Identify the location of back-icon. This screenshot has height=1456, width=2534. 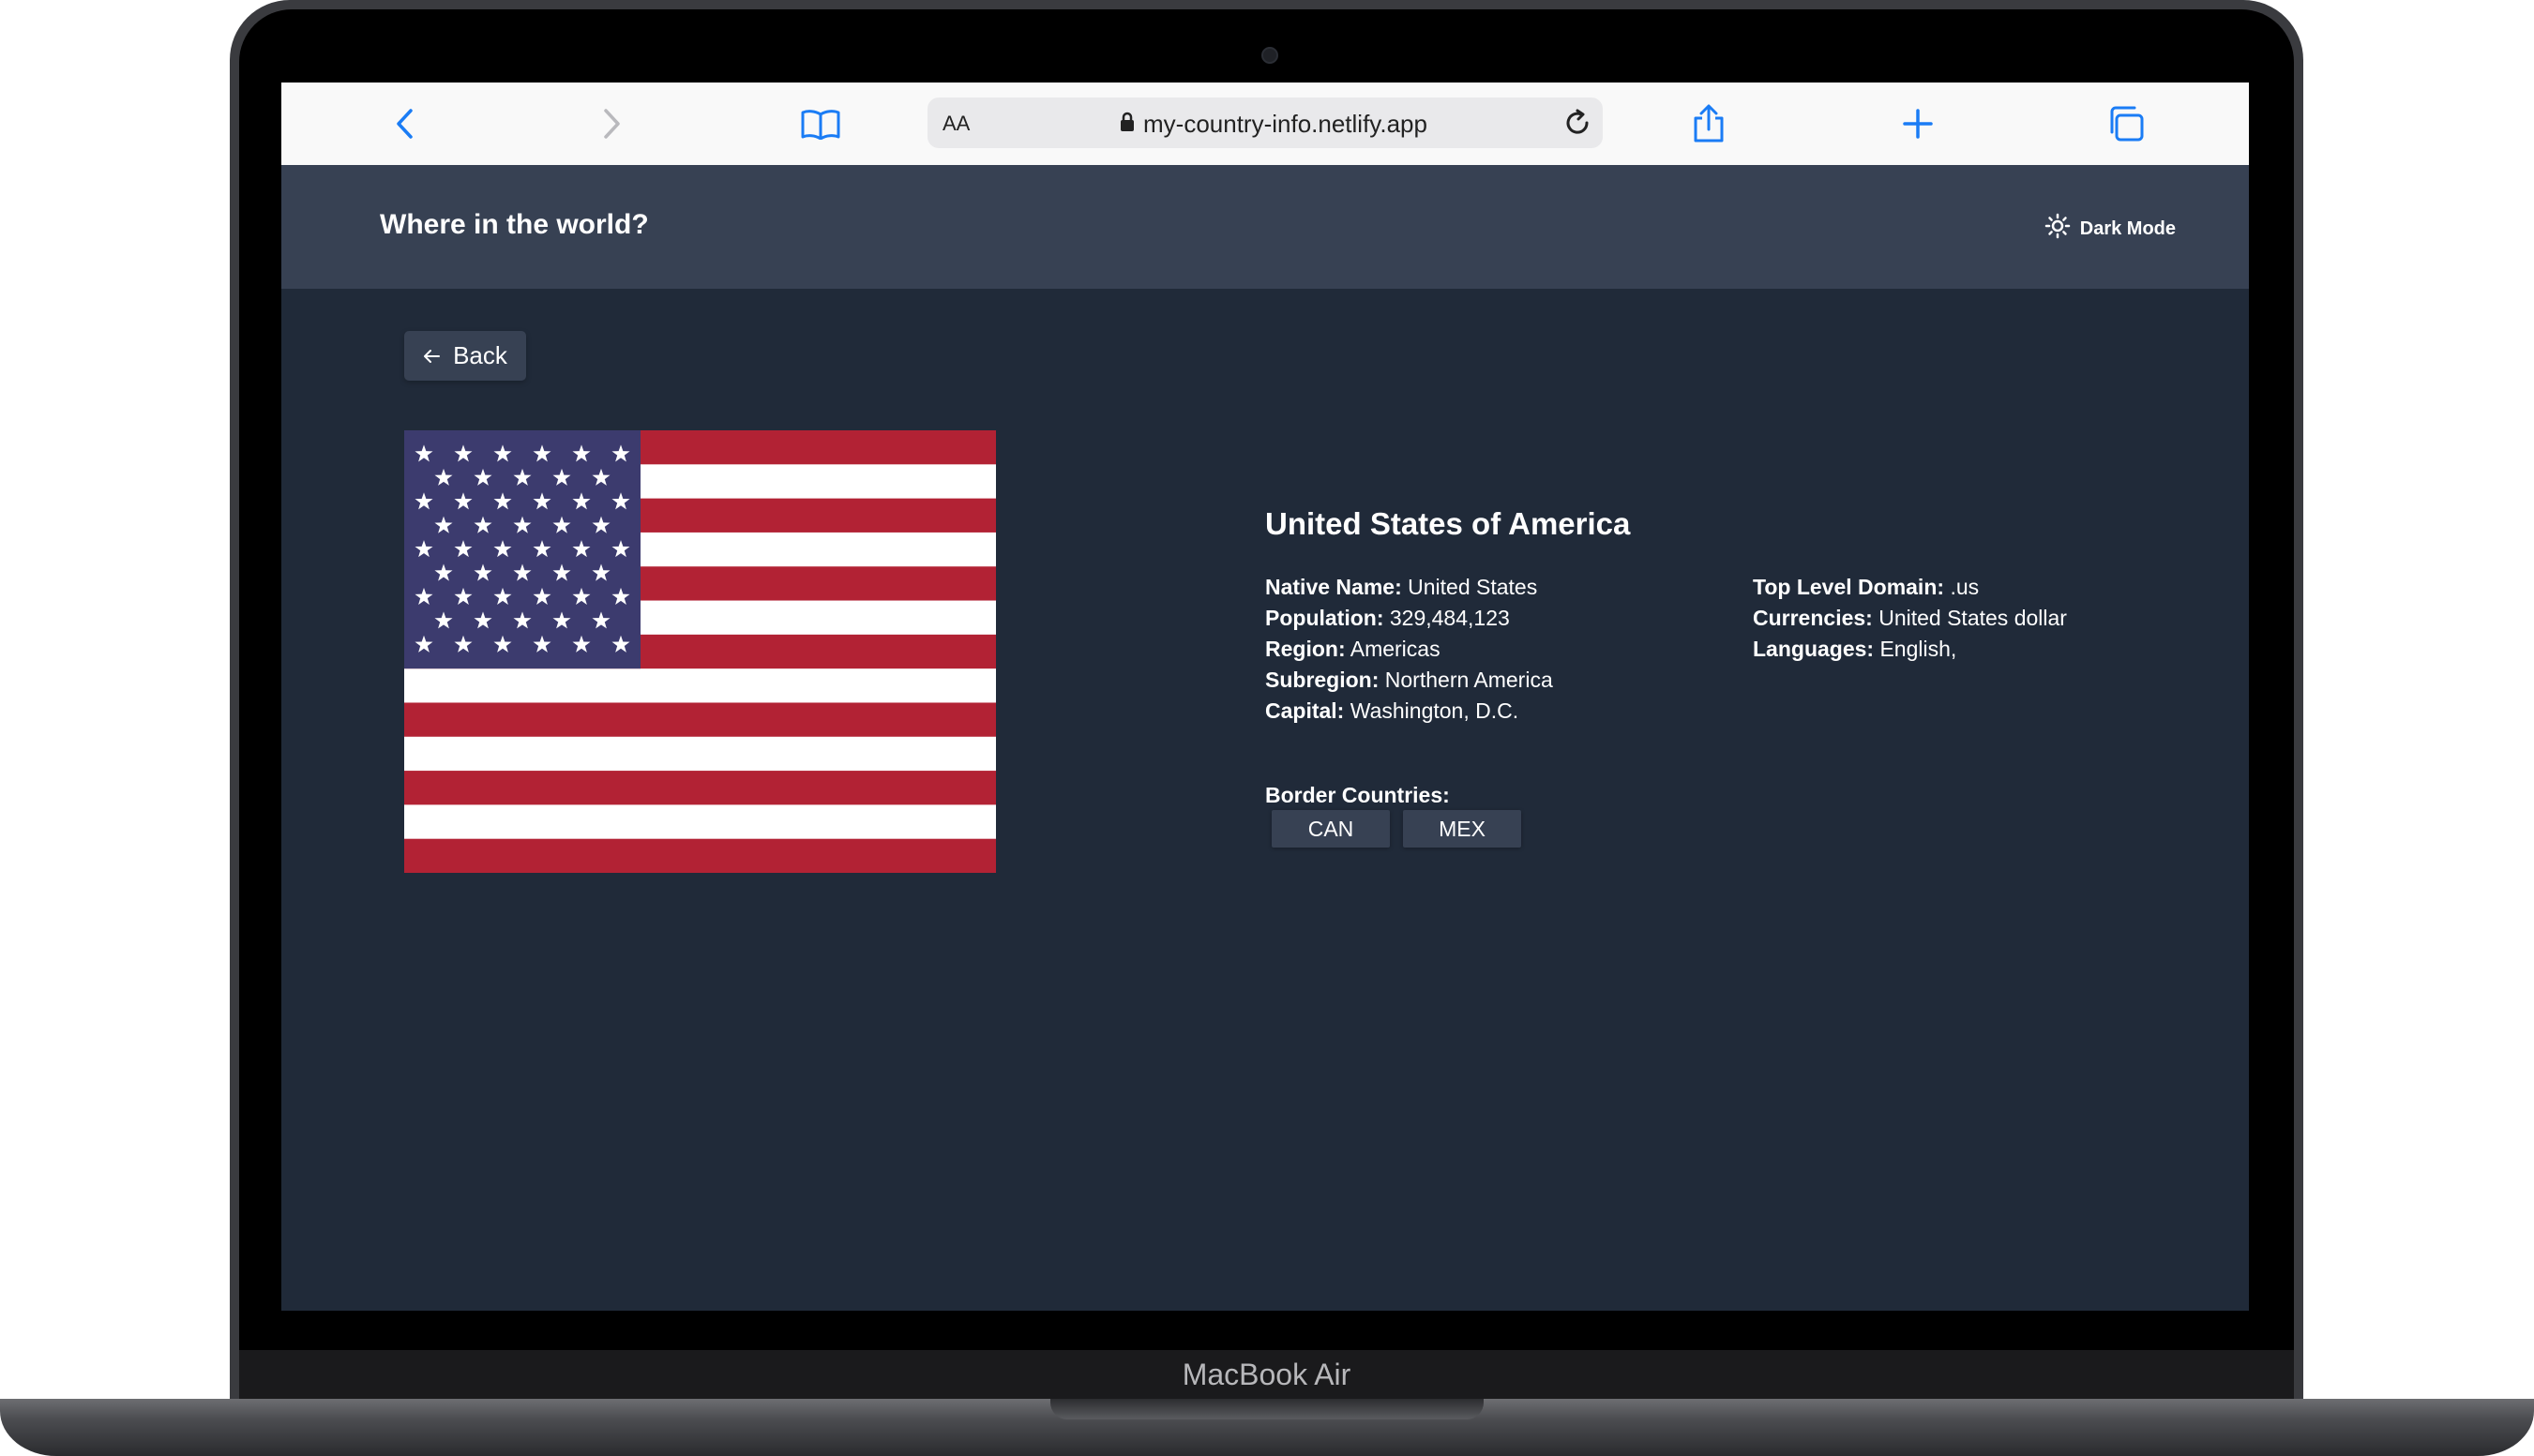
(405, 124).